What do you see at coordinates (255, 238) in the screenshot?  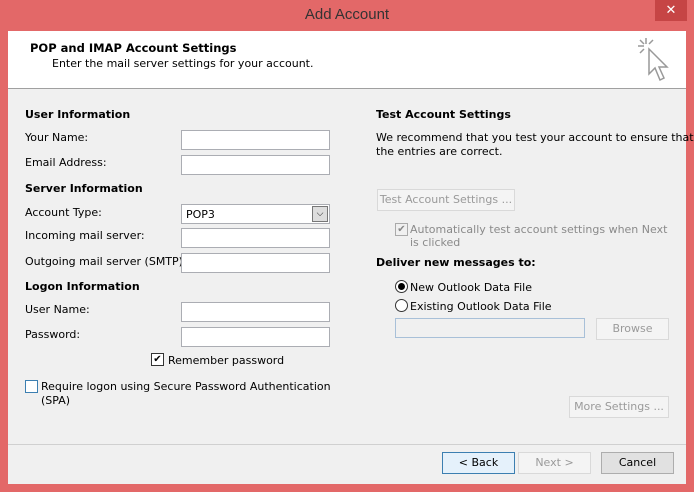 I see `incoming-server-input` at bounding box center [255, 238].